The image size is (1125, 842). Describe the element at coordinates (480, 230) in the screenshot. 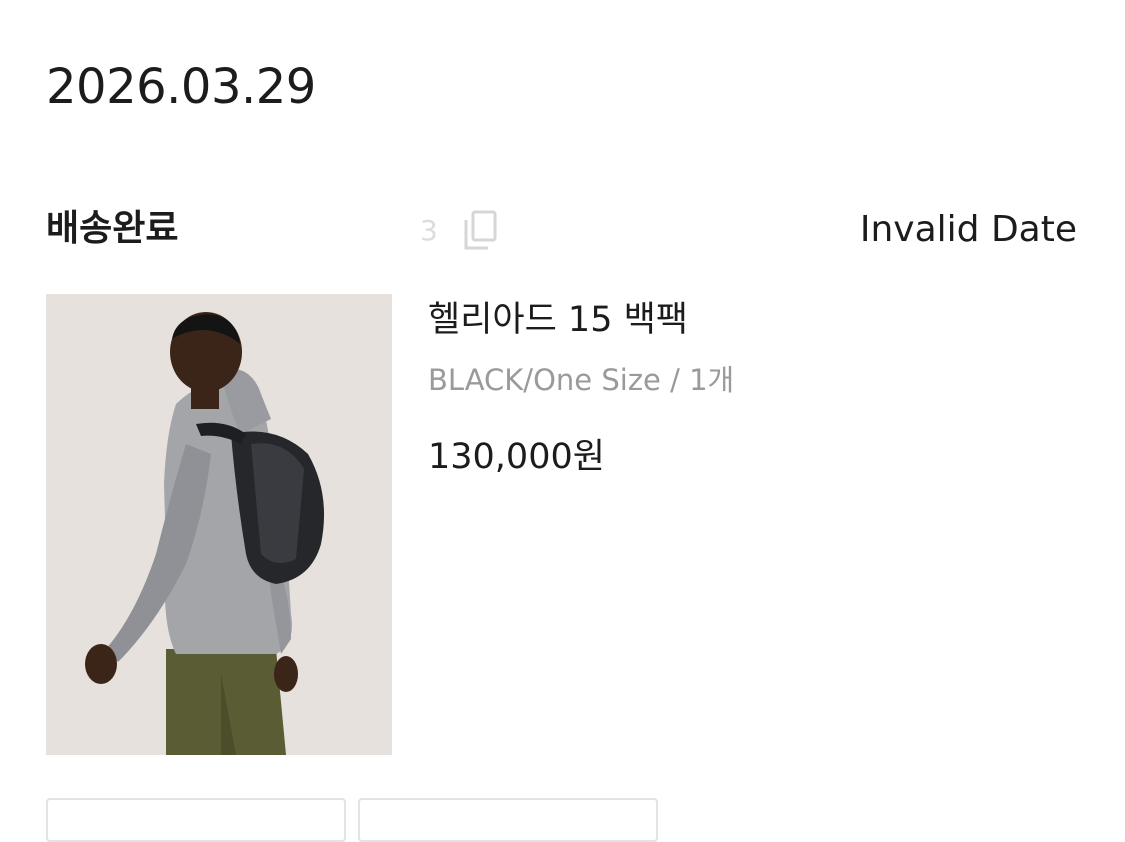

I see `copy-icon` at that location.